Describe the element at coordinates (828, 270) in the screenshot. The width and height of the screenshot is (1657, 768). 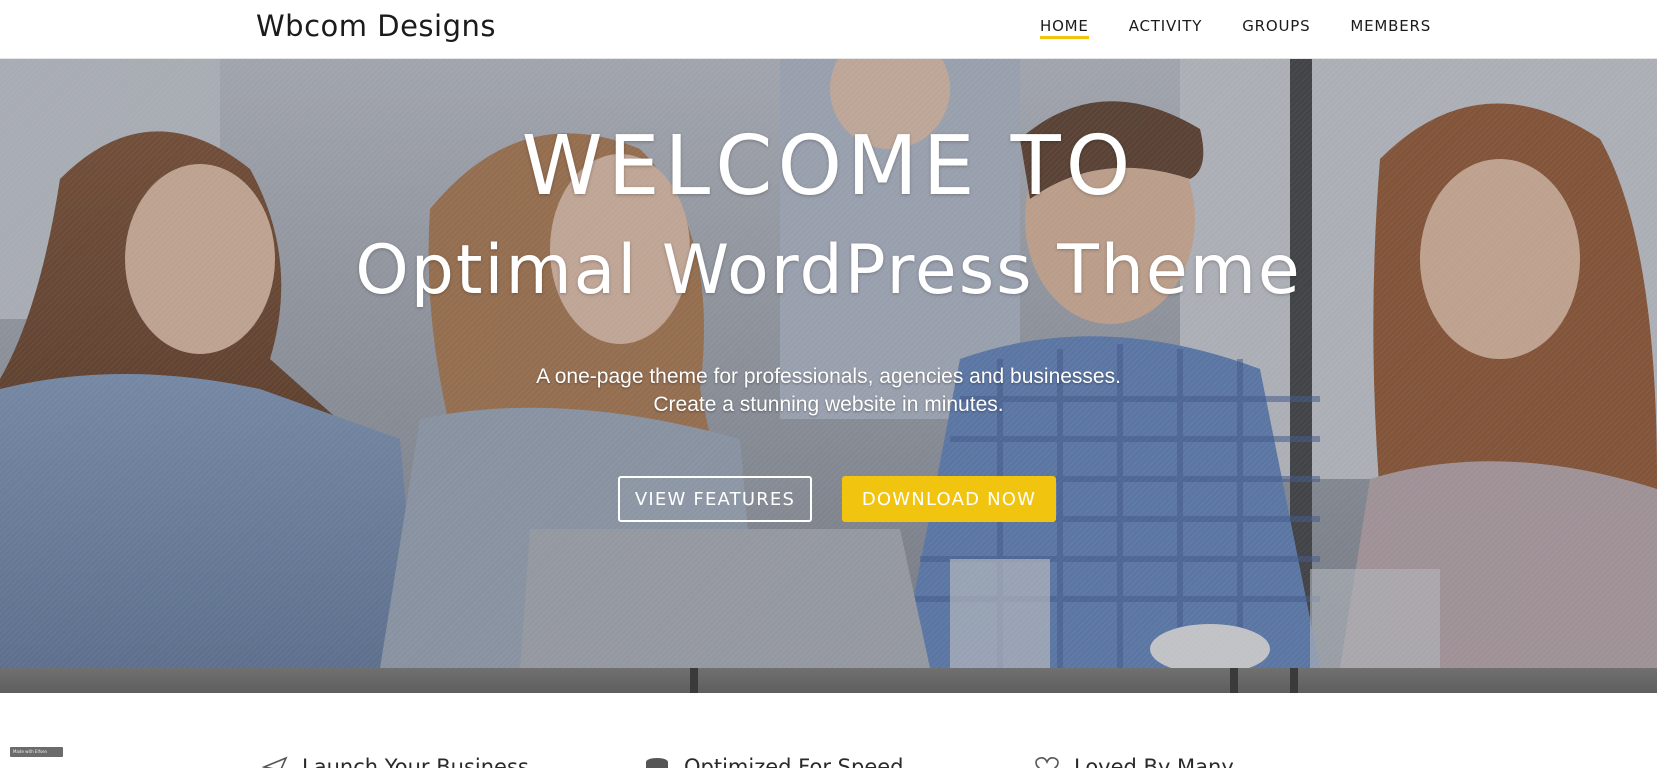
I see `hero-heading-theme: Optimal WordPress Theme` at that location.